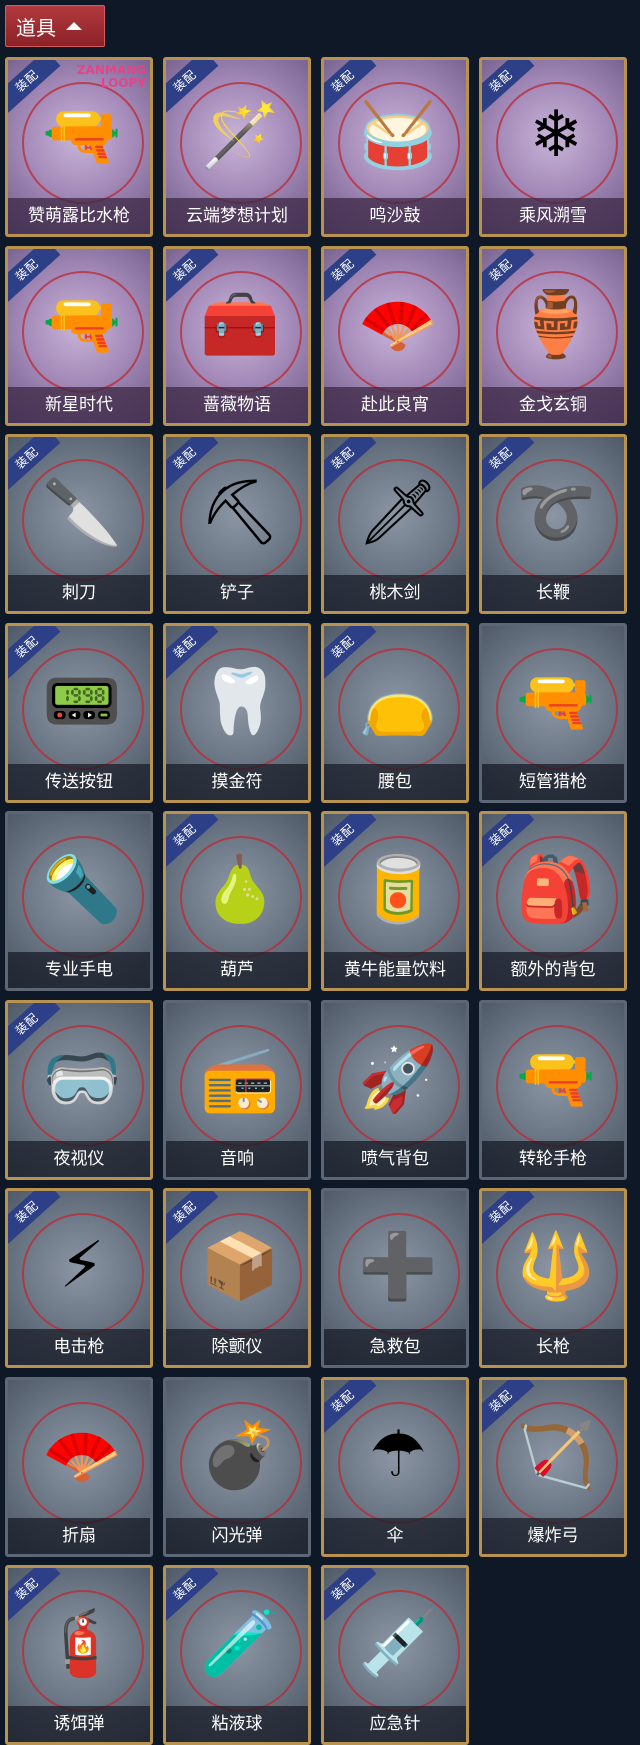  Describe the element at coordinates (553, 1347) in the screenshot. I see `item-name: 长枪` at that location.